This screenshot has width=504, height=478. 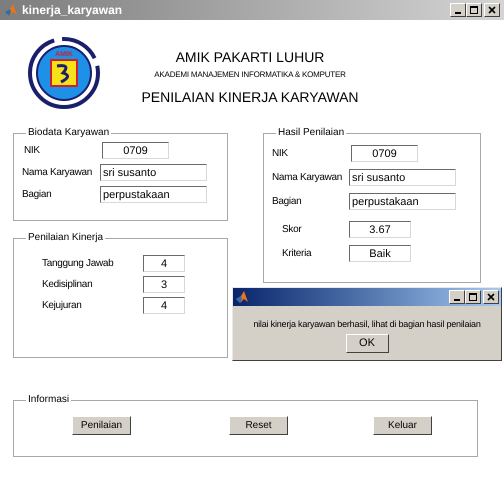 What do you see at coordinates (73, 10) in the screenshot?
I see `window-title: kinerja_karyawan` at bounding box center [73, 10].